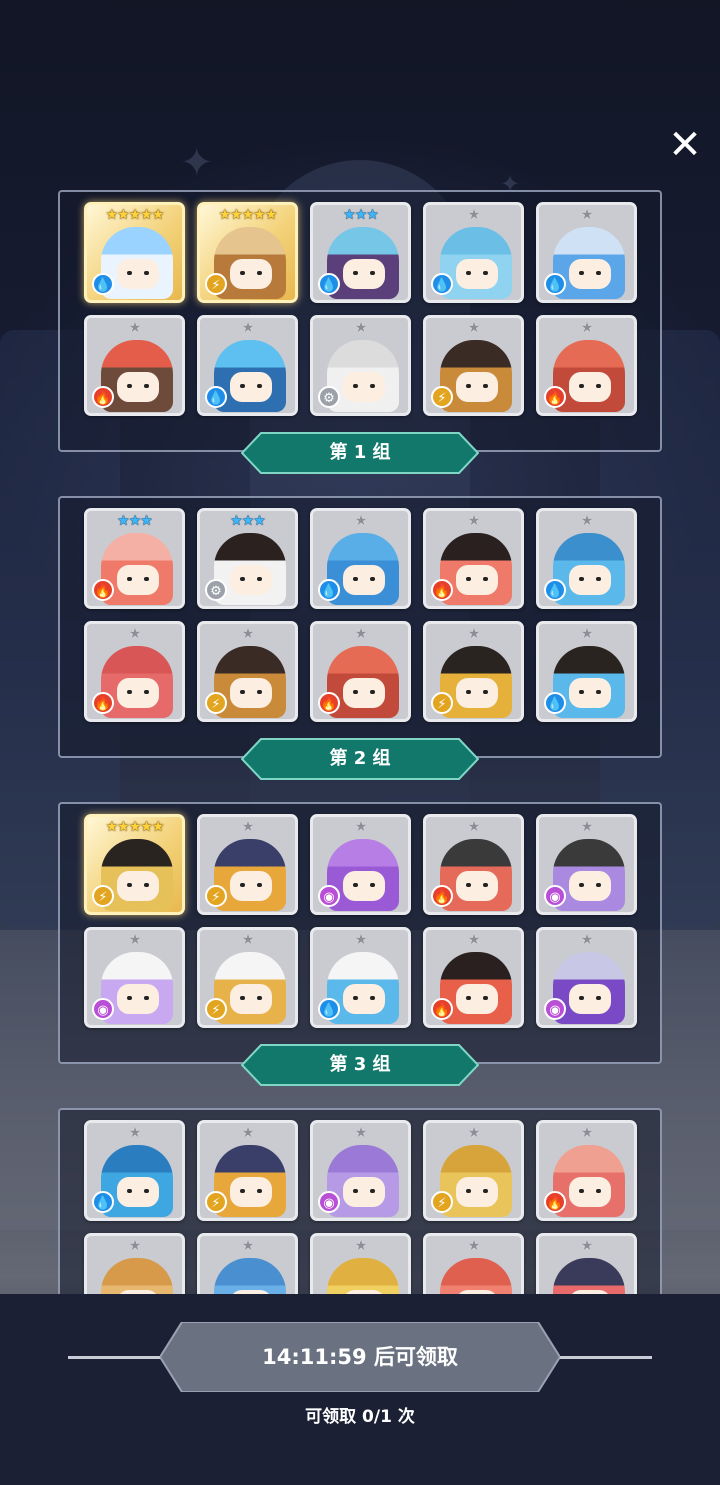 The image size is (720, 1485). I want to click on star-rating-icon: ★★★, so click(248, 521).